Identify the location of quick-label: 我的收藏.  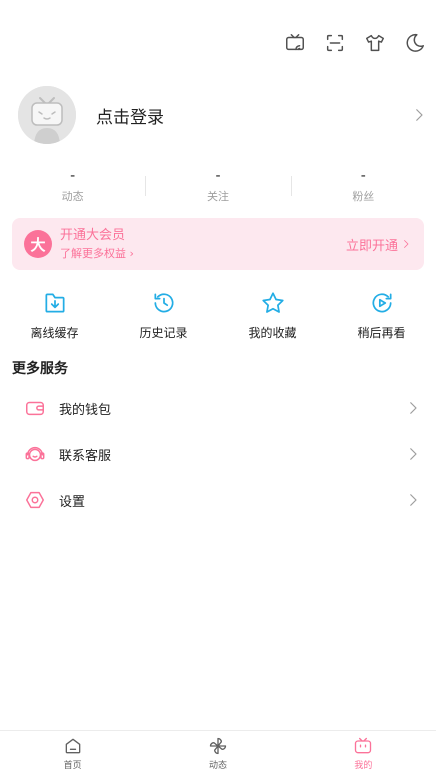
(272, 333).